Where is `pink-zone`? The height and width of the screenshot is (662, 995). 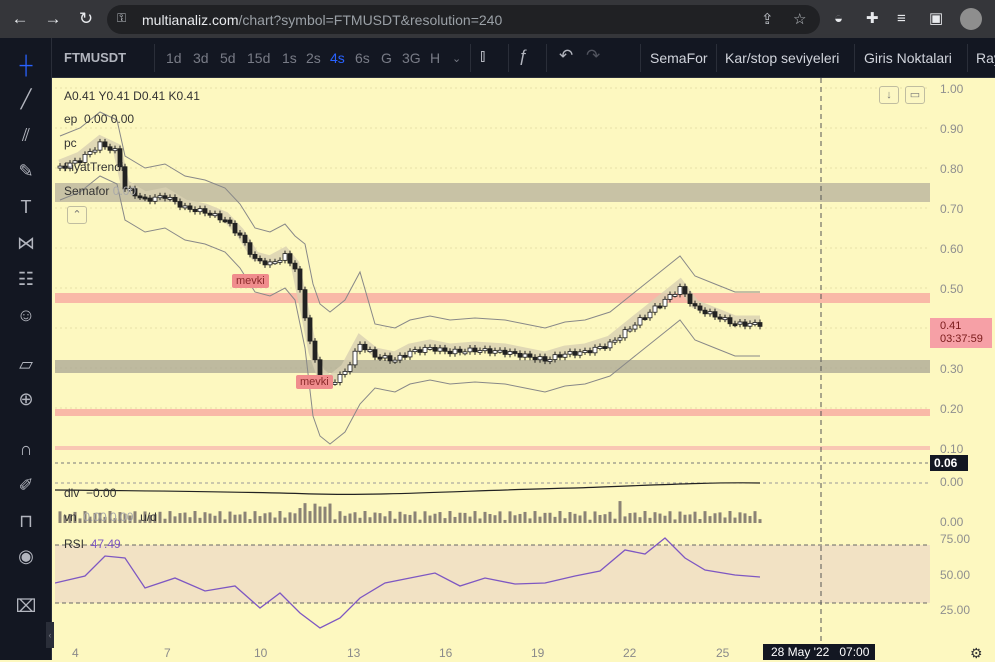 pink-zone is located at coordinates (492, 412).